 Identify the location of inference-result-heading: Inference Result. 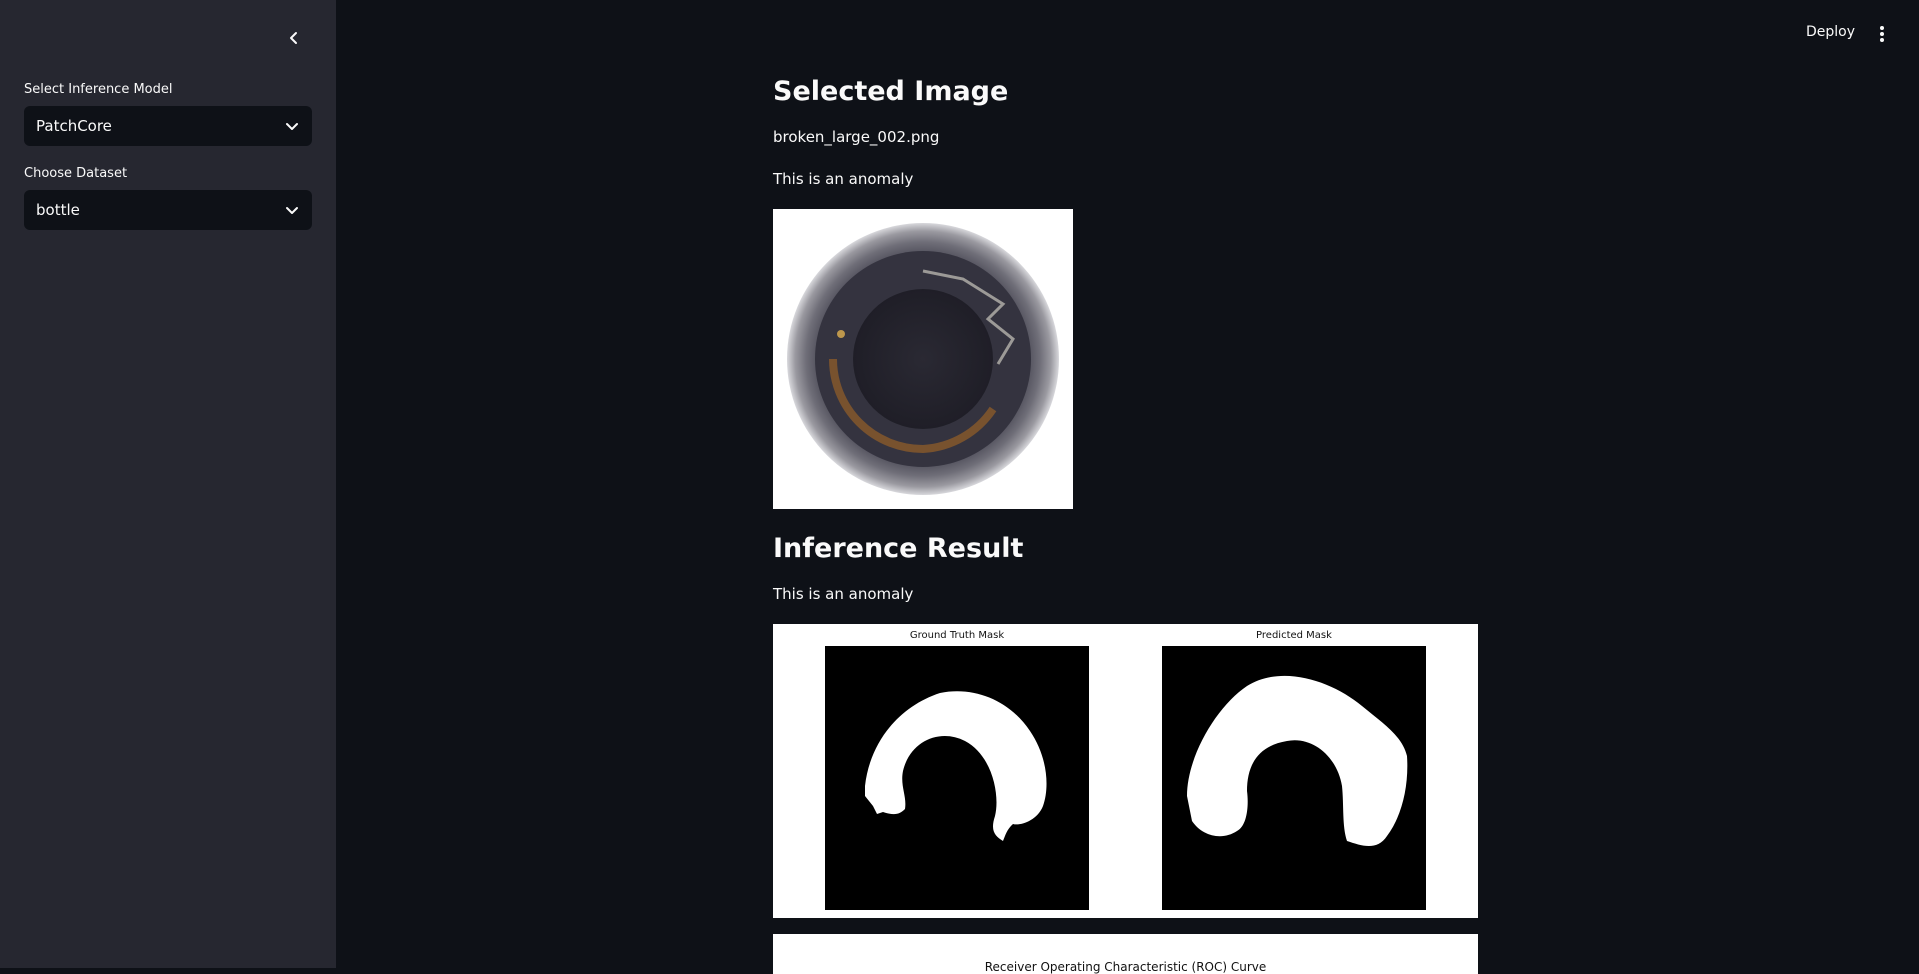
(898, 548).